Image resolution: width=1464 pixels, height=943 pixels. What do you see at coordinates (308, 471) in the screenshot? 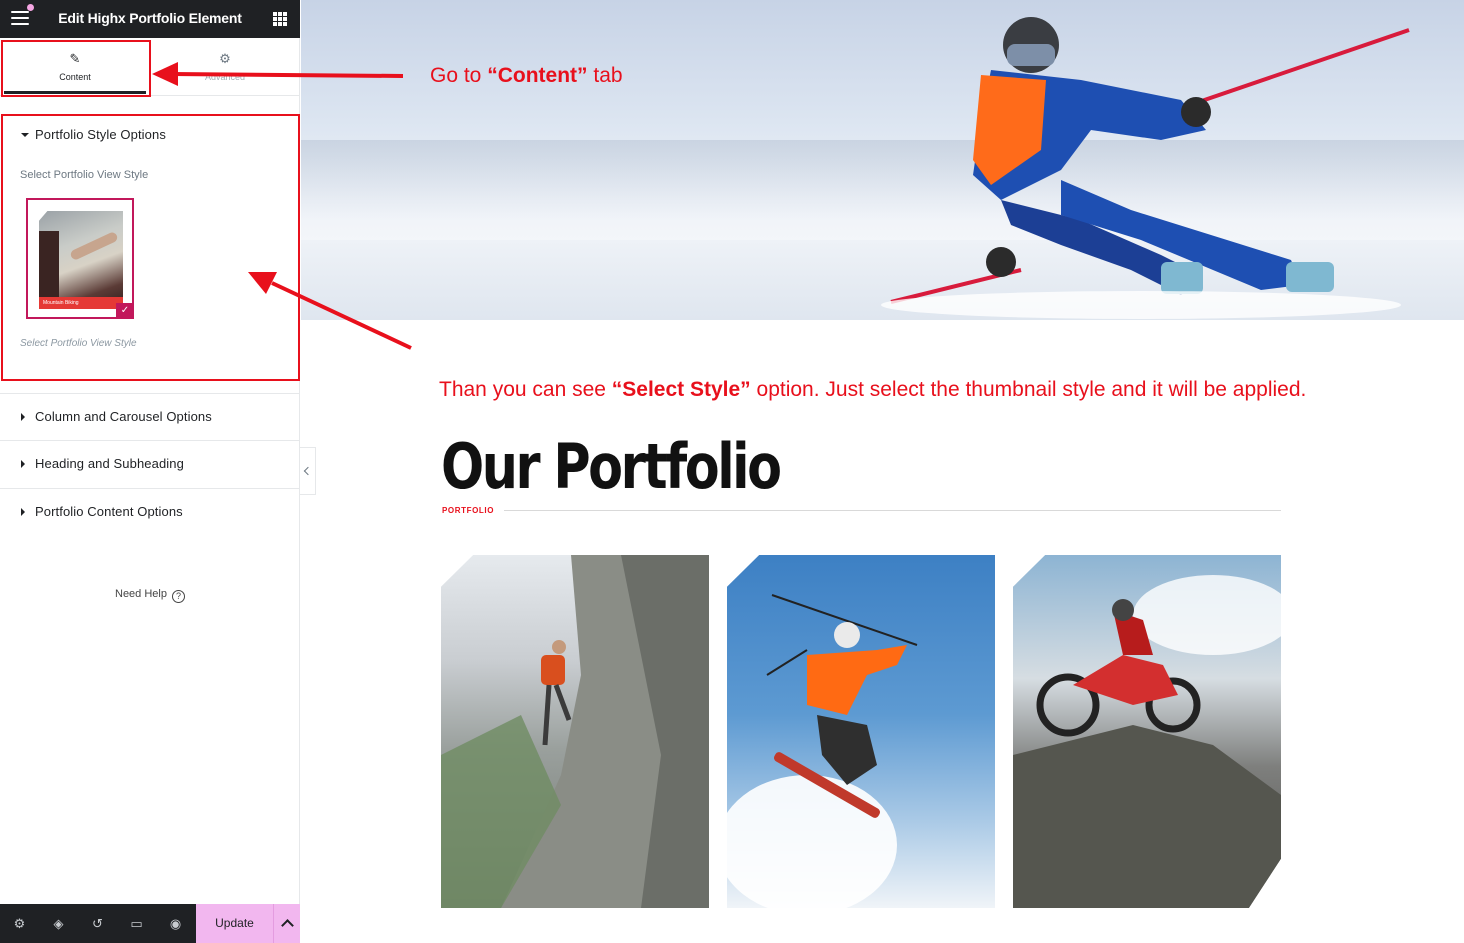
I see `collapse-panel-handle` at bounding box center [308, 471].